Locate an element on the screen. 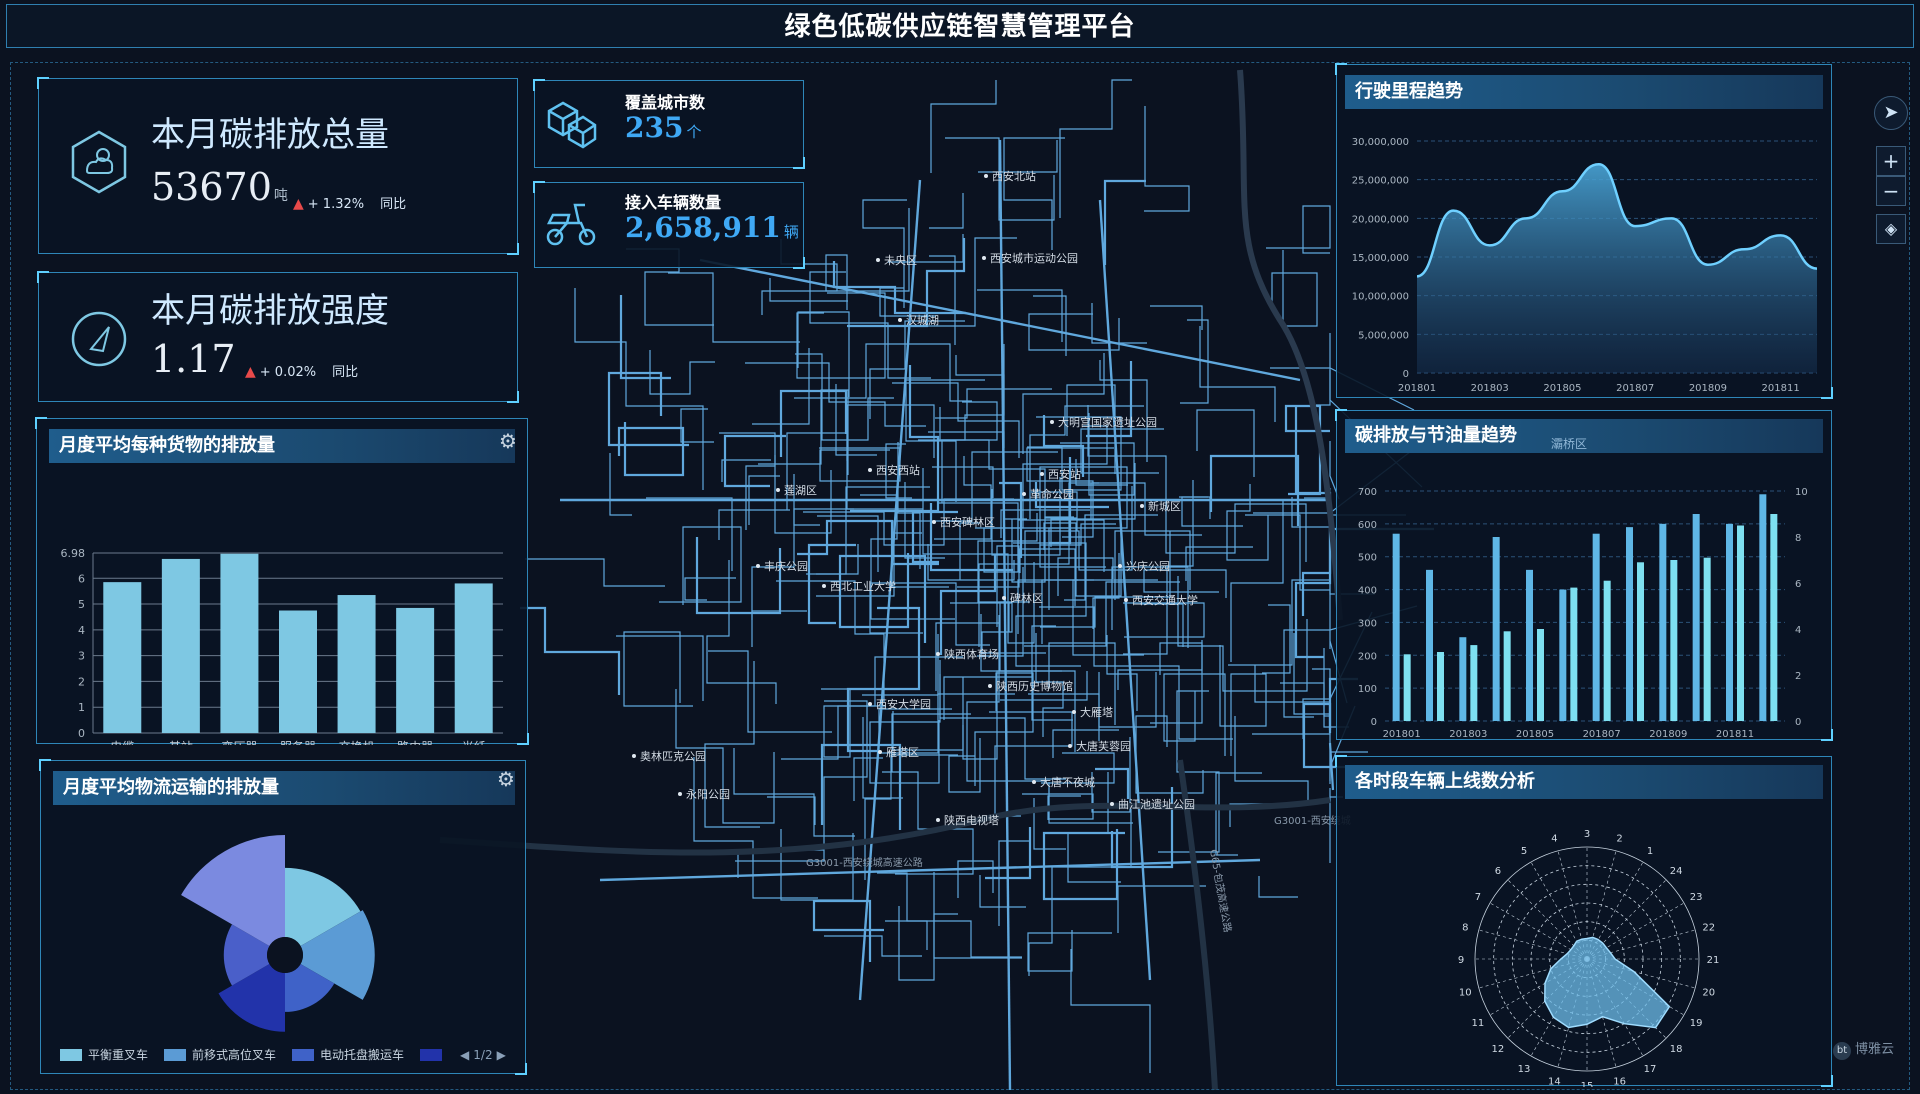  map-label: 汉城湖 is located at coordinates (922, 320).